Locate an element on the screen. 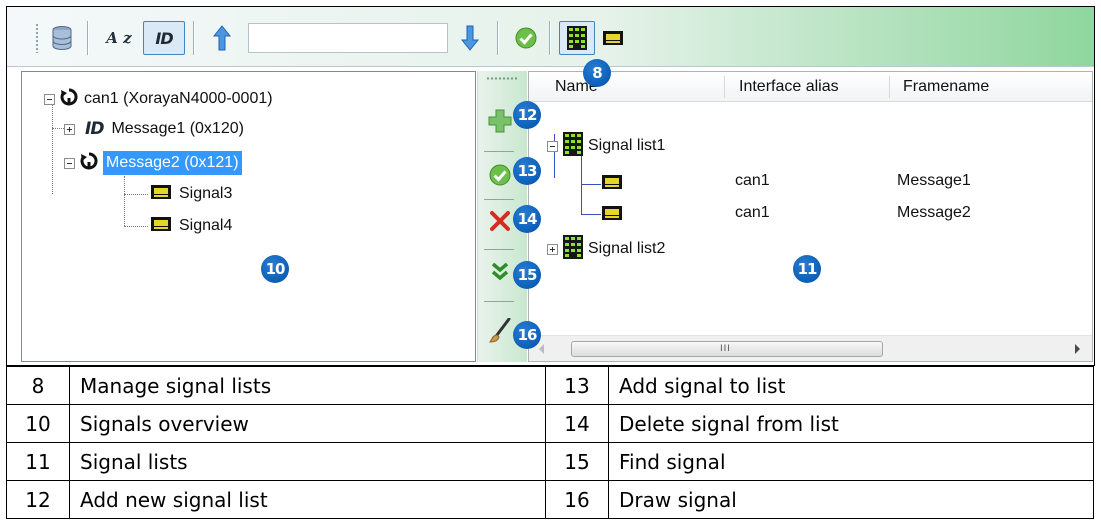 This screenshot has width=1101, height=521. move-up-button is located at coordinates (222, 38).